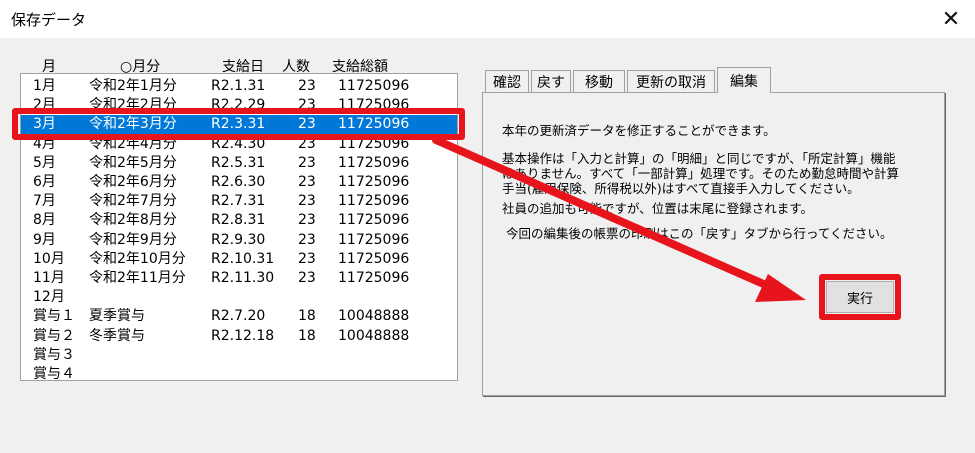 The width and height of the screenshot is (975, 453). Describe the element at coordinates (658, 208) in the screenshot. I see `panel-text-3: 社員の追加も可能ですが、位置は末尾に登録されます。` at that location.